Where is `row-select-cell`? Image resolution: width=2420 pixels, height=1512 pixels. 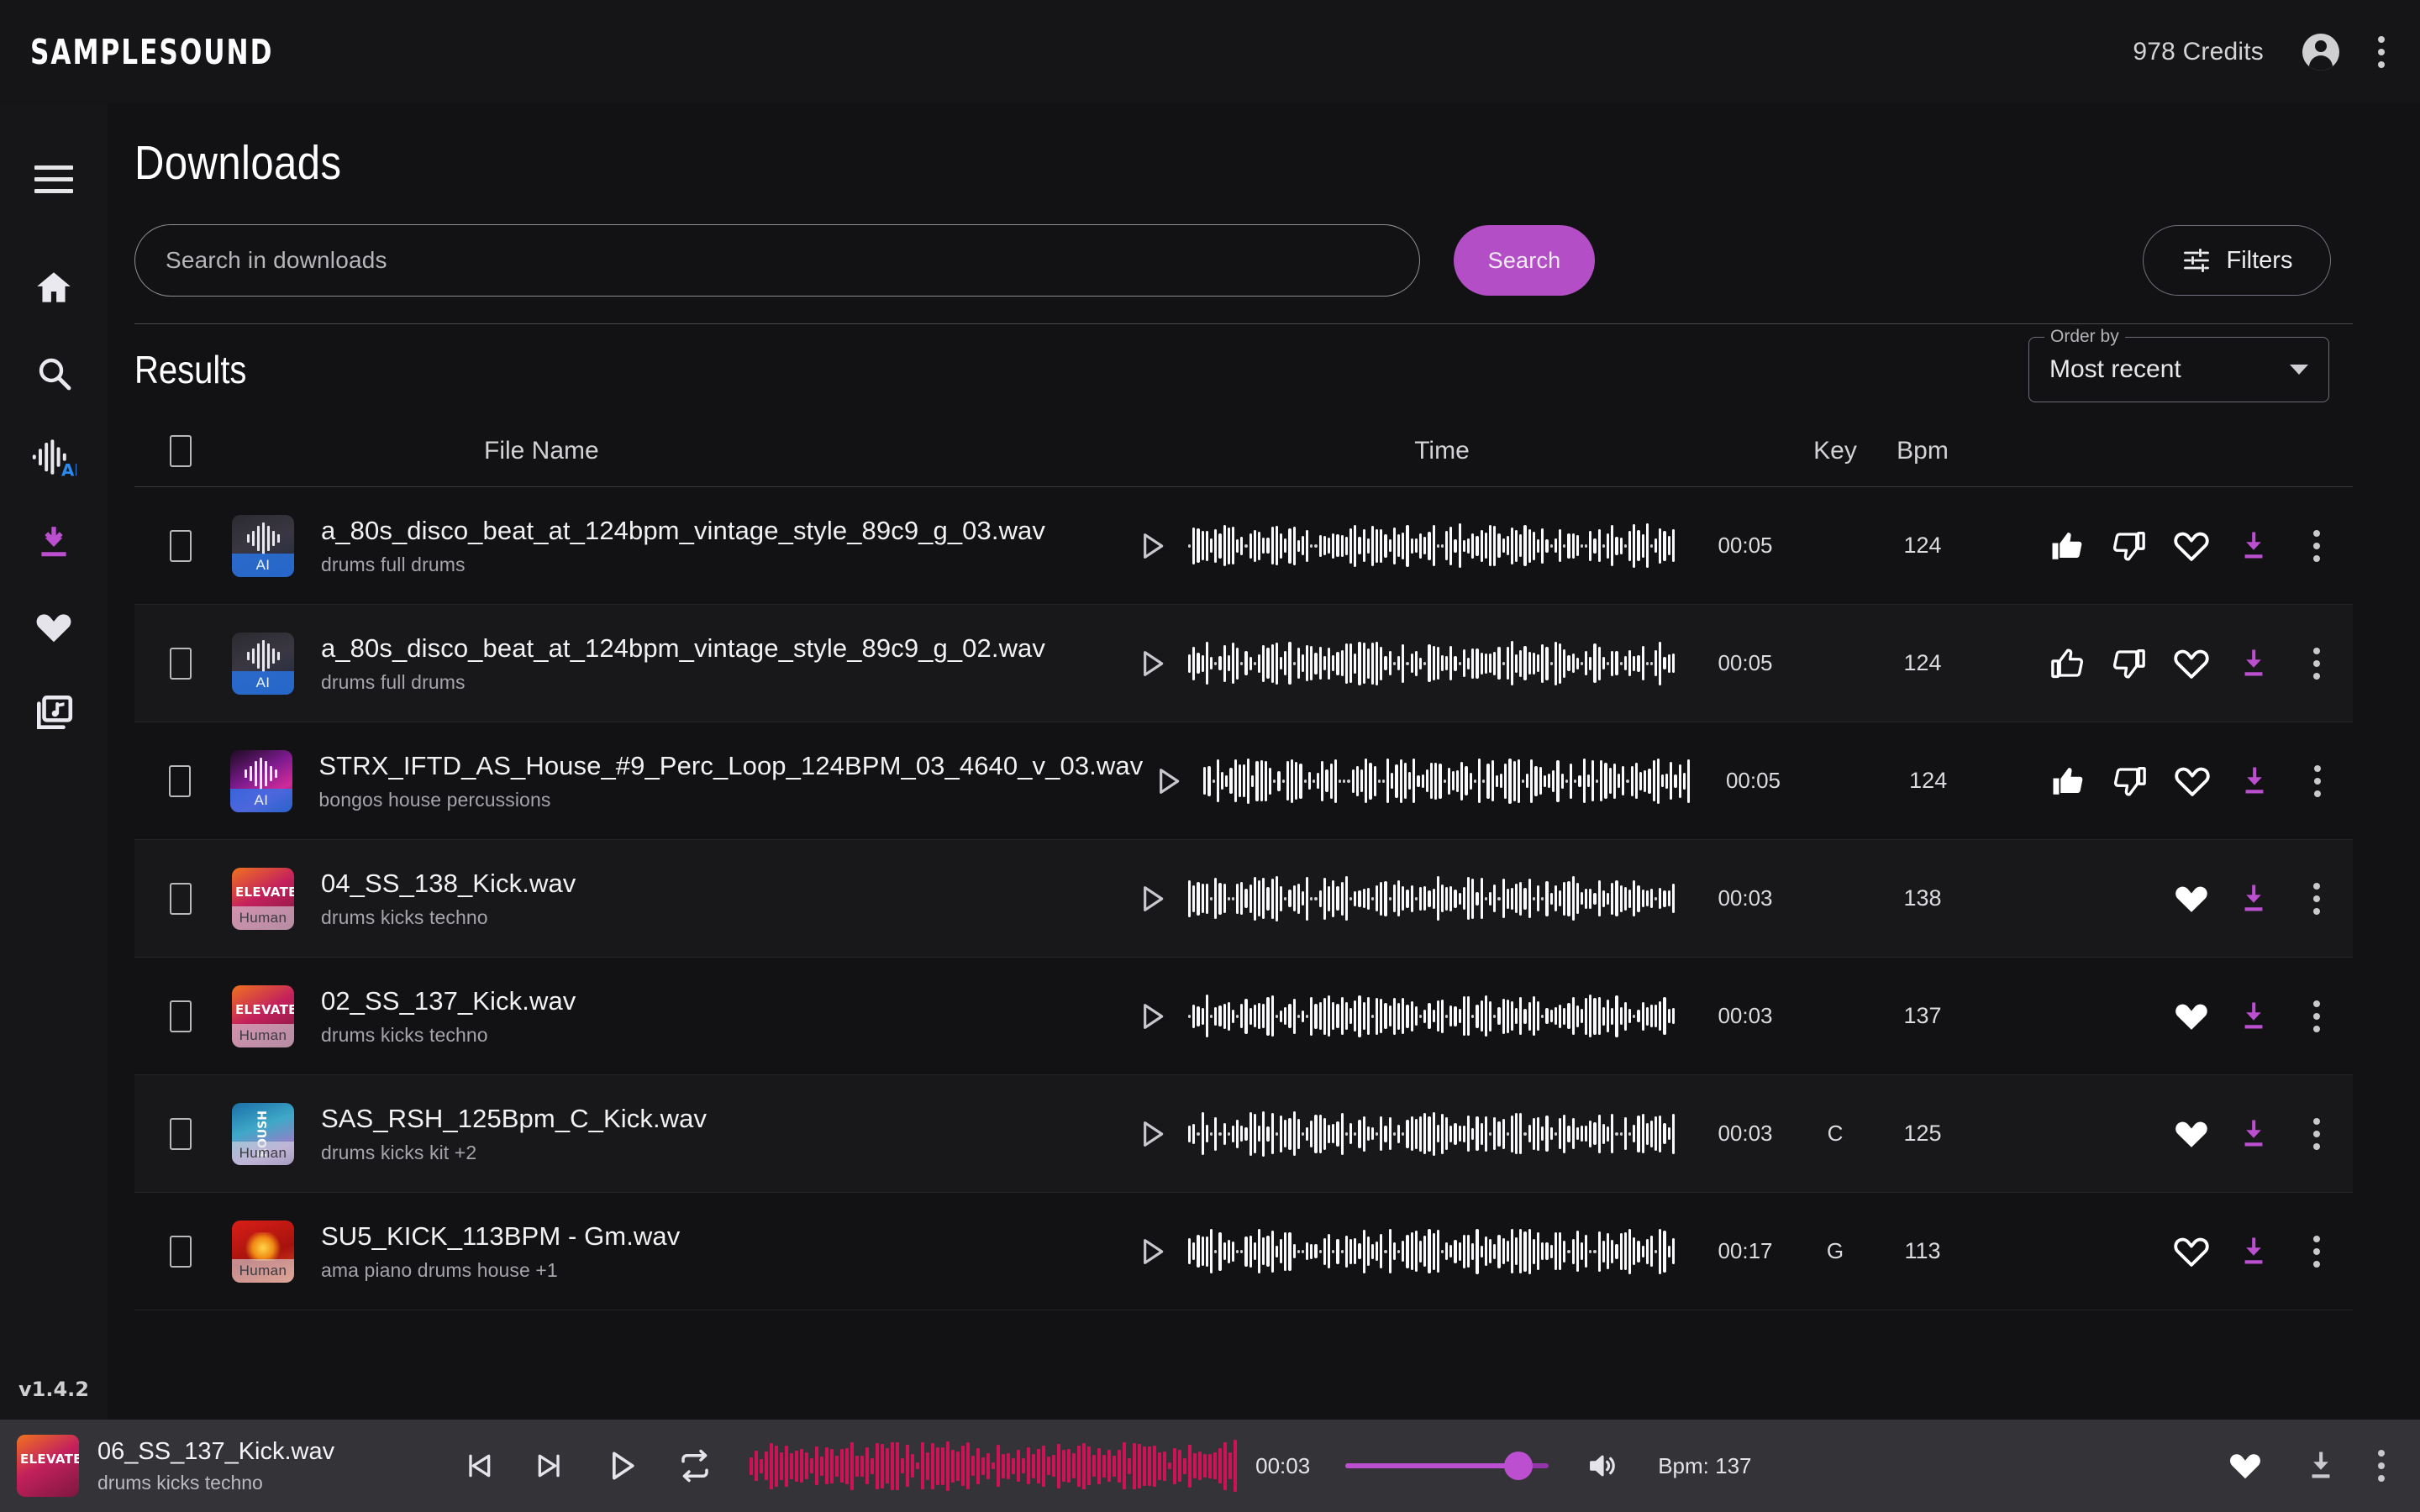 row-select-cell is located at coordinates (180, 1133).